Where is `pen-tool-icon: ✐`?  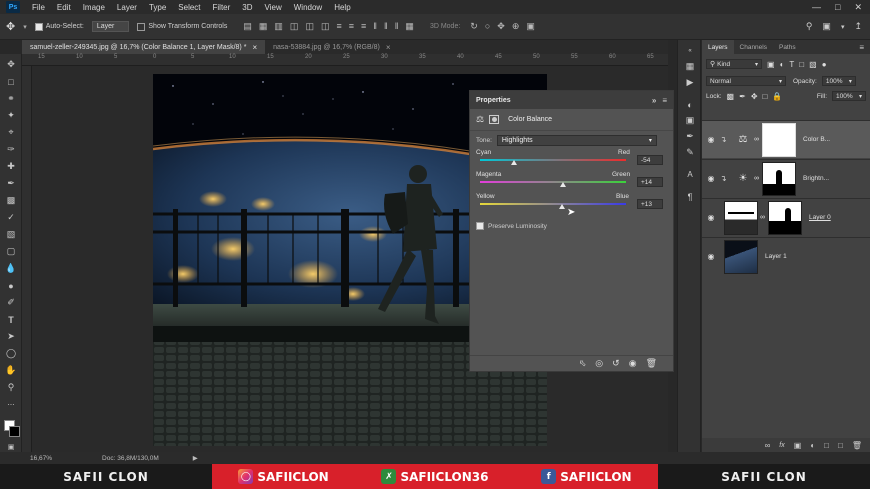 pen-tool-icon: ✐ is located at coordinates (11, 302).